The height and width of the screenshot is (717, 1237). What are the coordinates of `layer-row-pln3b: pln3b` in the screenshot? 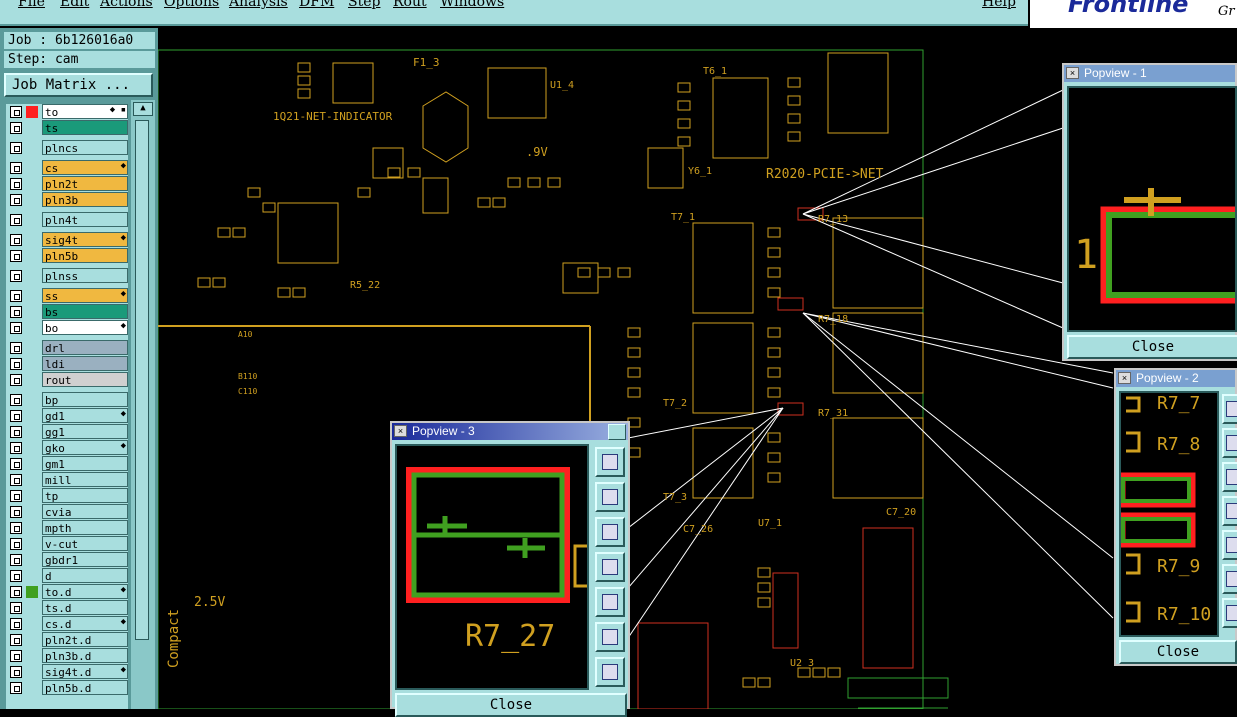 It's located at (68, 199).